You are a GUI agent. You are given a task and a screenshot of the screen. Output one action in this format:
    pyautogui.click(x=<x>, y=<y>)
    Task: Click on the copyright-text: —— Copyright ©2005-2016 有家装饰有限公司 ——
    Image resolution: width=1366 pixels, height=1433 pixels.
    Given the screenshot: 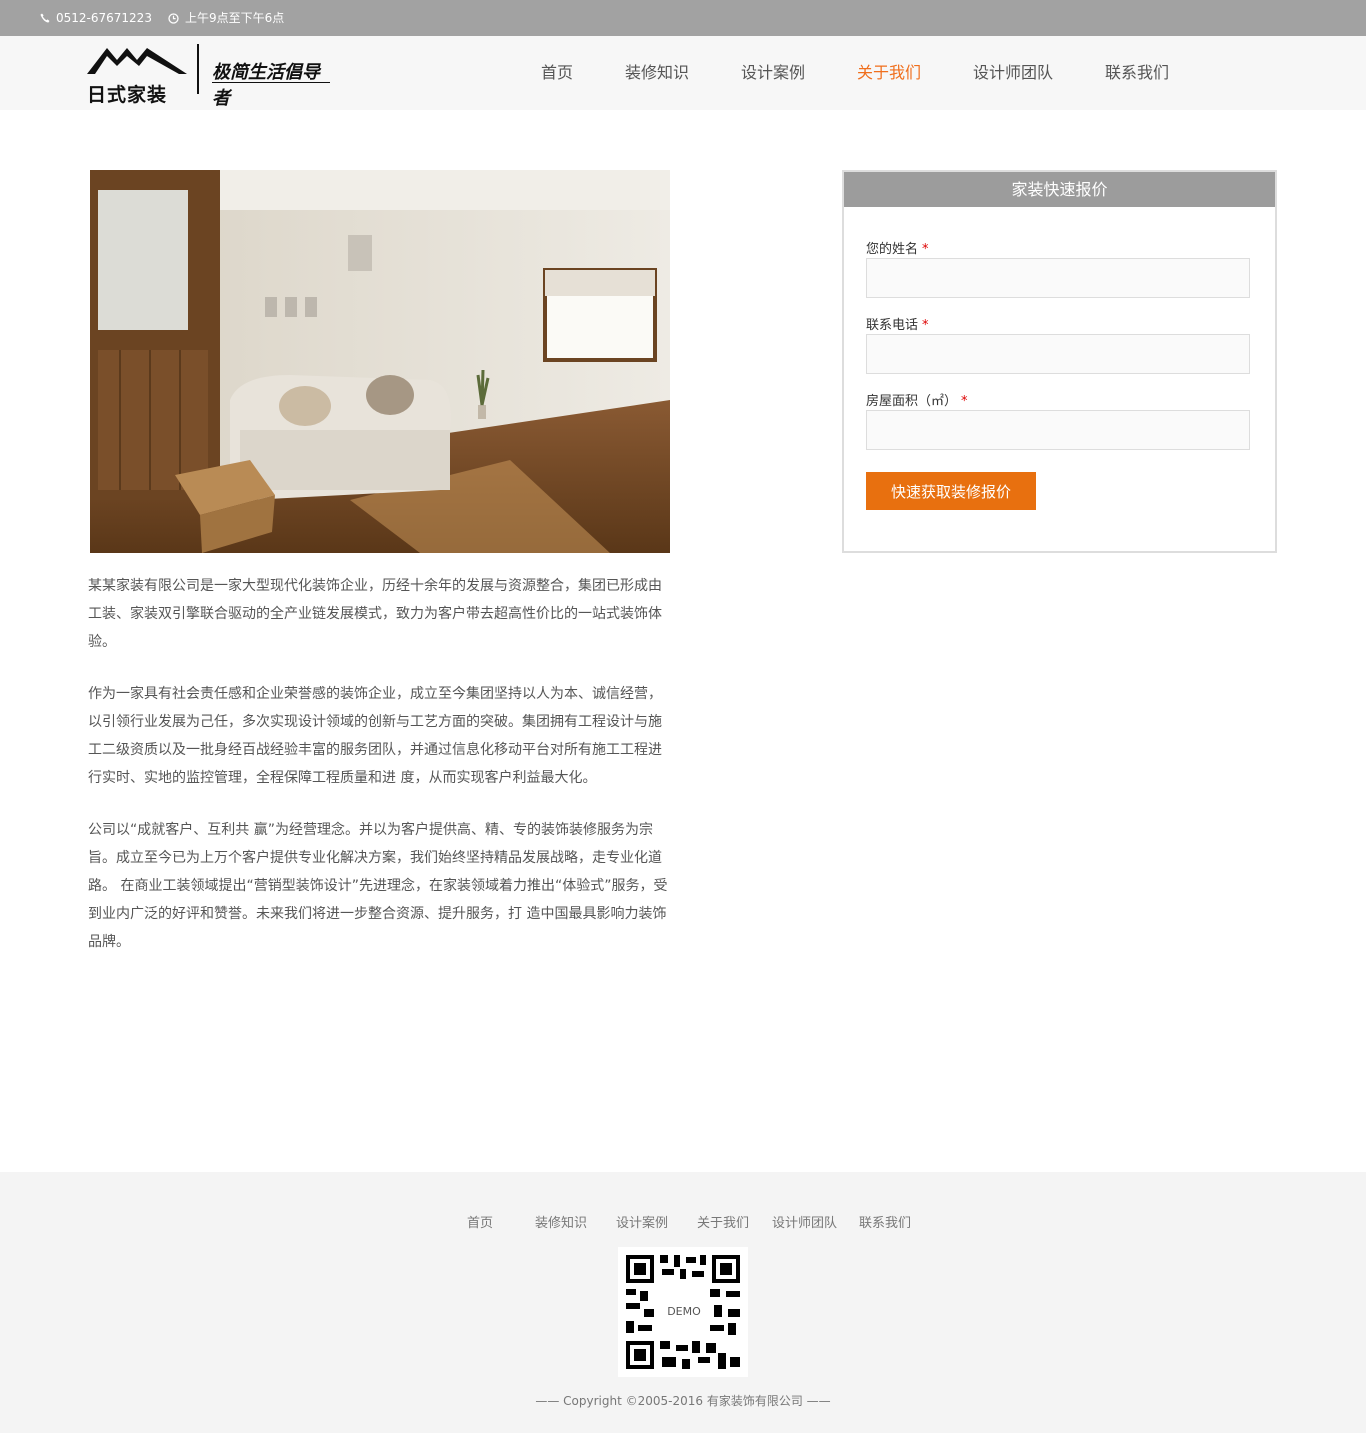 What is the action you would take?
    pyautogui.click(x=683, y=1401)
    